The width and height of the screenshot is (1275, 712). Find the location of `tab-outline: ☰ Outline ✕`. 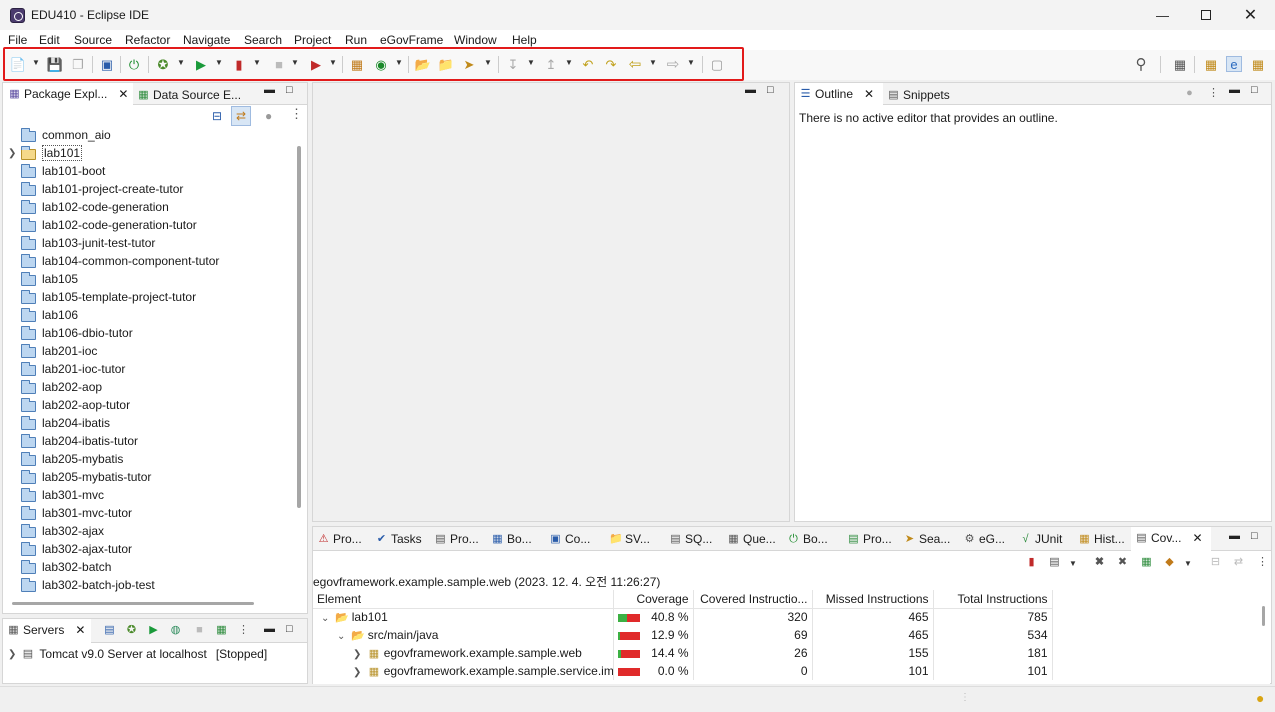

tab-outline: ☰ Outline ✕ is located at coordinates (839, 95).